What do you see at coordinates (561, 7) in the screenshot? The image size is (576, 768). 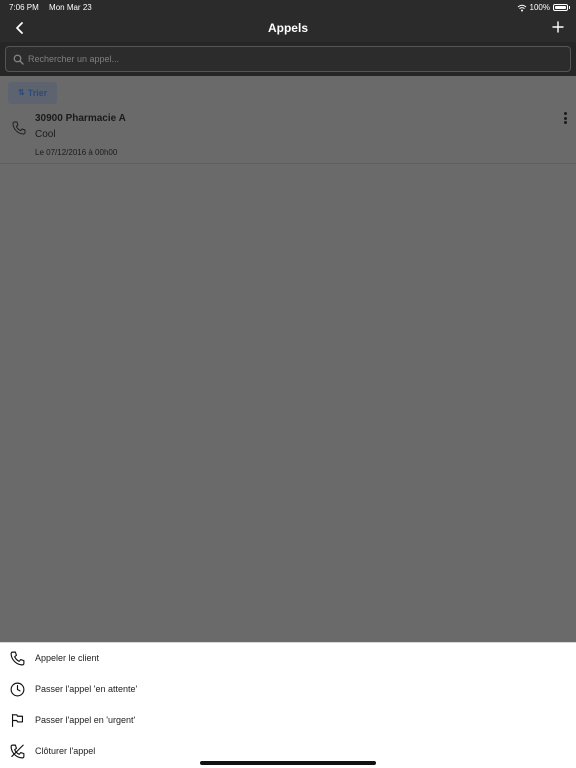 I see `battery-icon` at bounding box center [561, 7].